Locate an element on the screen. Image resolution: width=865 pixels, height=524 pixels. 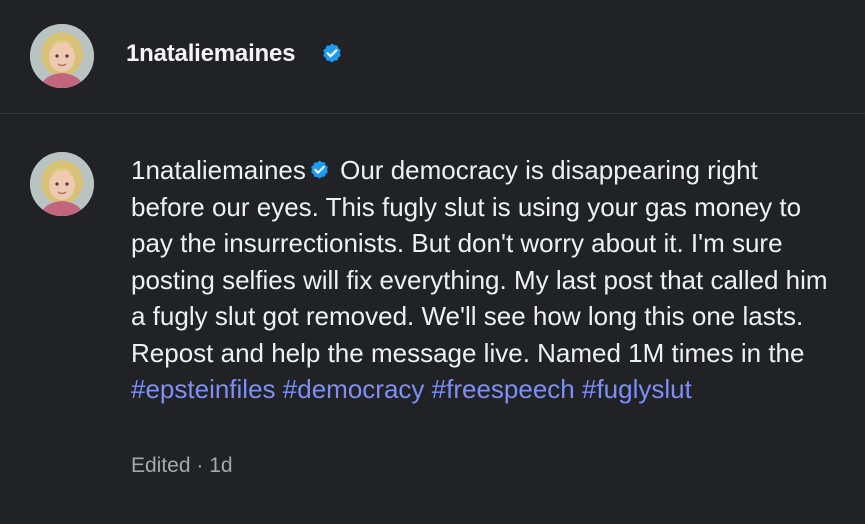
post-author-name: 1nataliemaines is located at coordinates (218, 170).